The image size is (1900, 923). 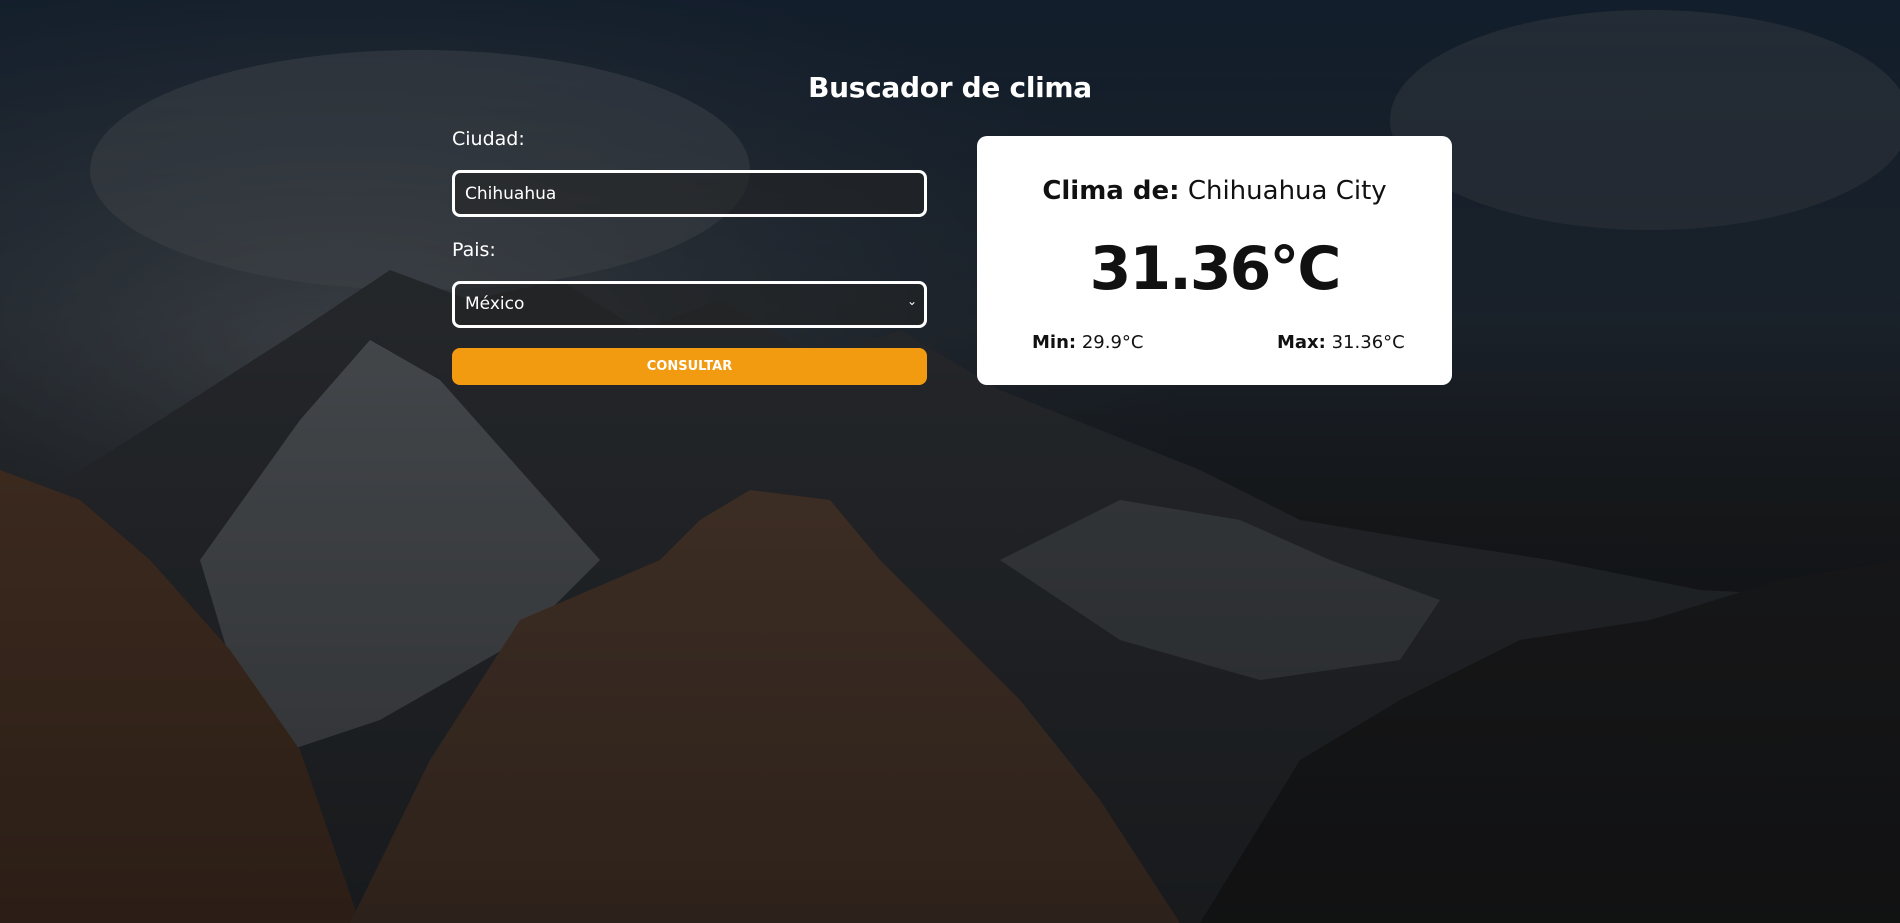 What do you see at coordinates (1301, 342) in the screenshot?
I see `max-label: Max:` at bounding box center [1301, 342].